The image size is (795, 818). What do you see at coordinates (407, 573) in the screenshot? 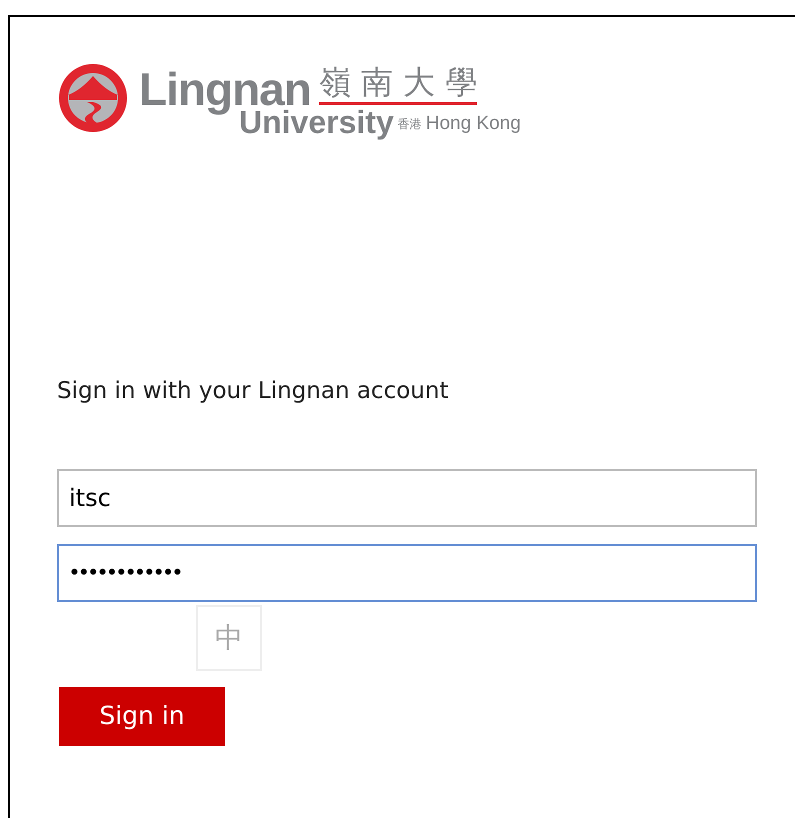
I see `password-field: ••••••••••••` at bounding box center [407, 573].